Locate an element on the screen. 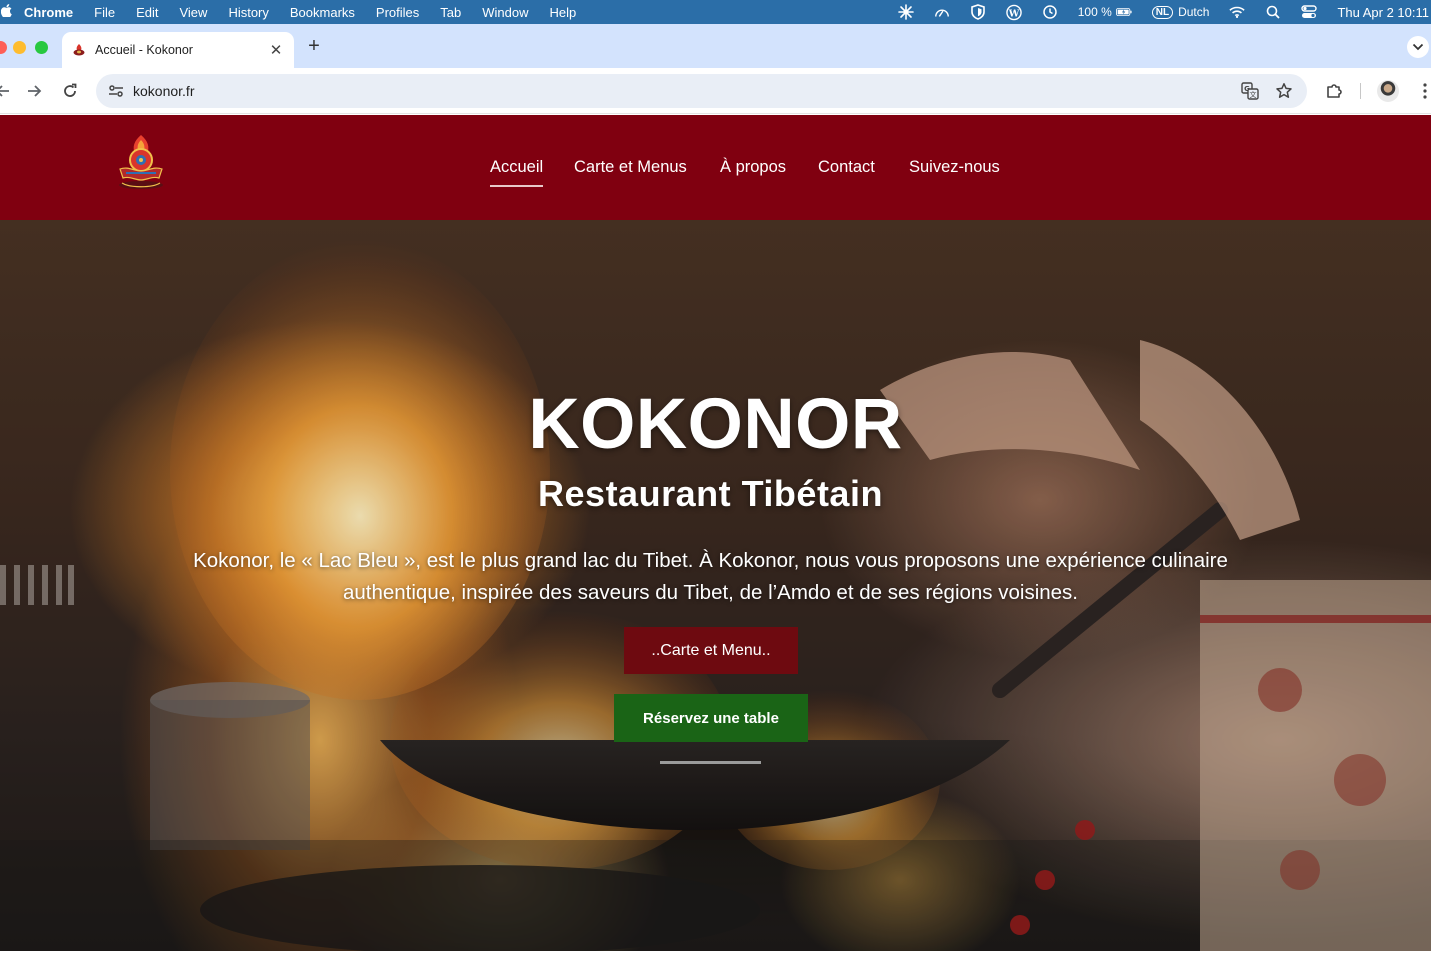 This screenshot has width=1431, height=954. reload-icon is located at coordinates (70, 91).